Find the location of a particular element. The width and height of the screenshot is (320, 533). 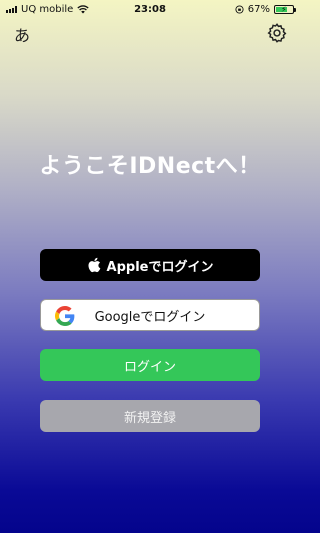

apple-login-button: Appleでログイン is located at coordinates (150, 265).